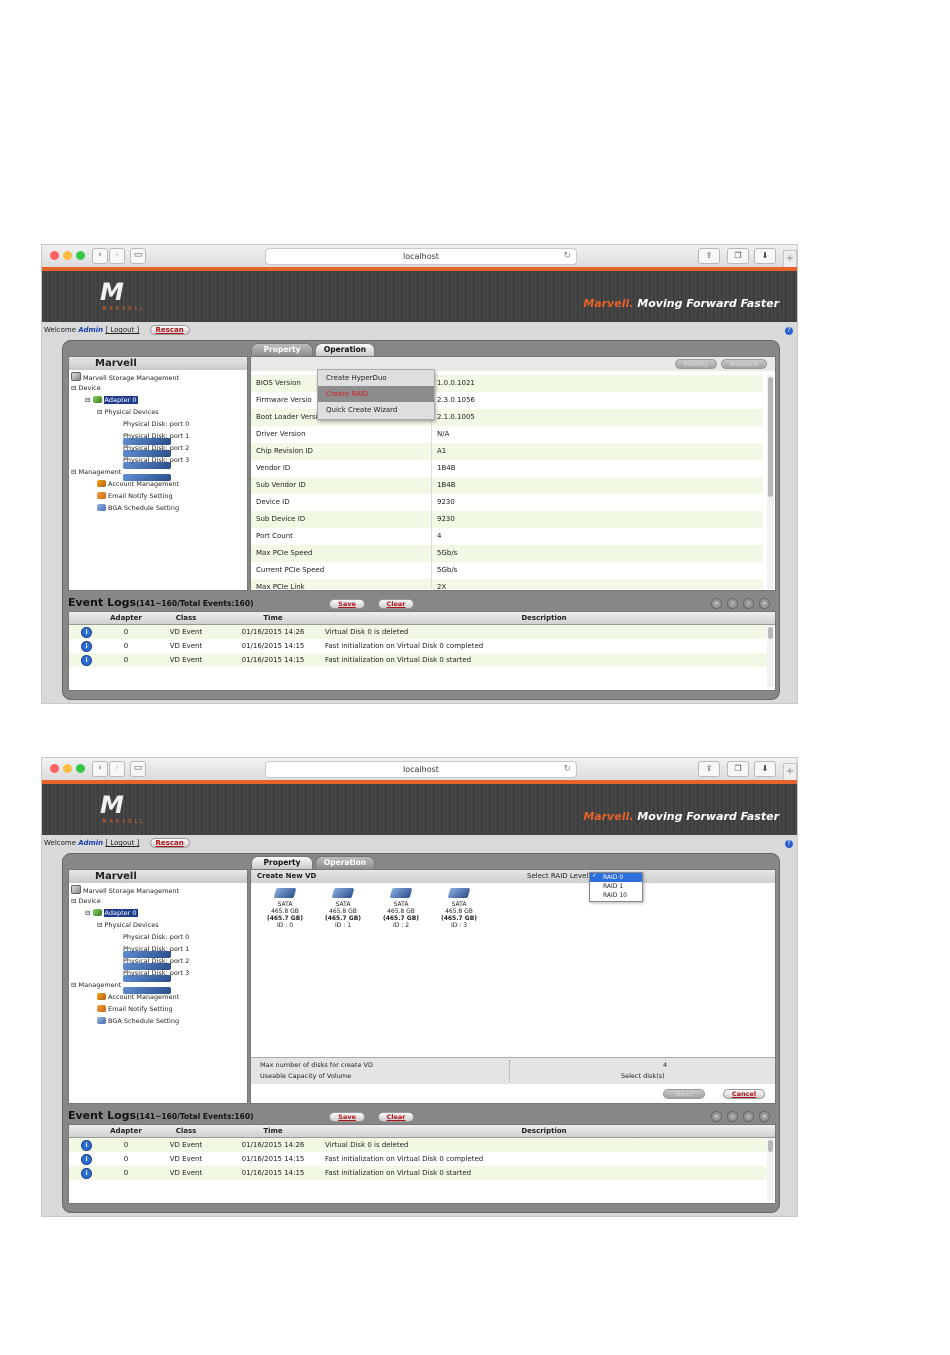 The image size is (950, 1355). I want to click on disk-tile-0: SATA 465.8 GB (465.7 GB) ID : 0, so click(285, 908).